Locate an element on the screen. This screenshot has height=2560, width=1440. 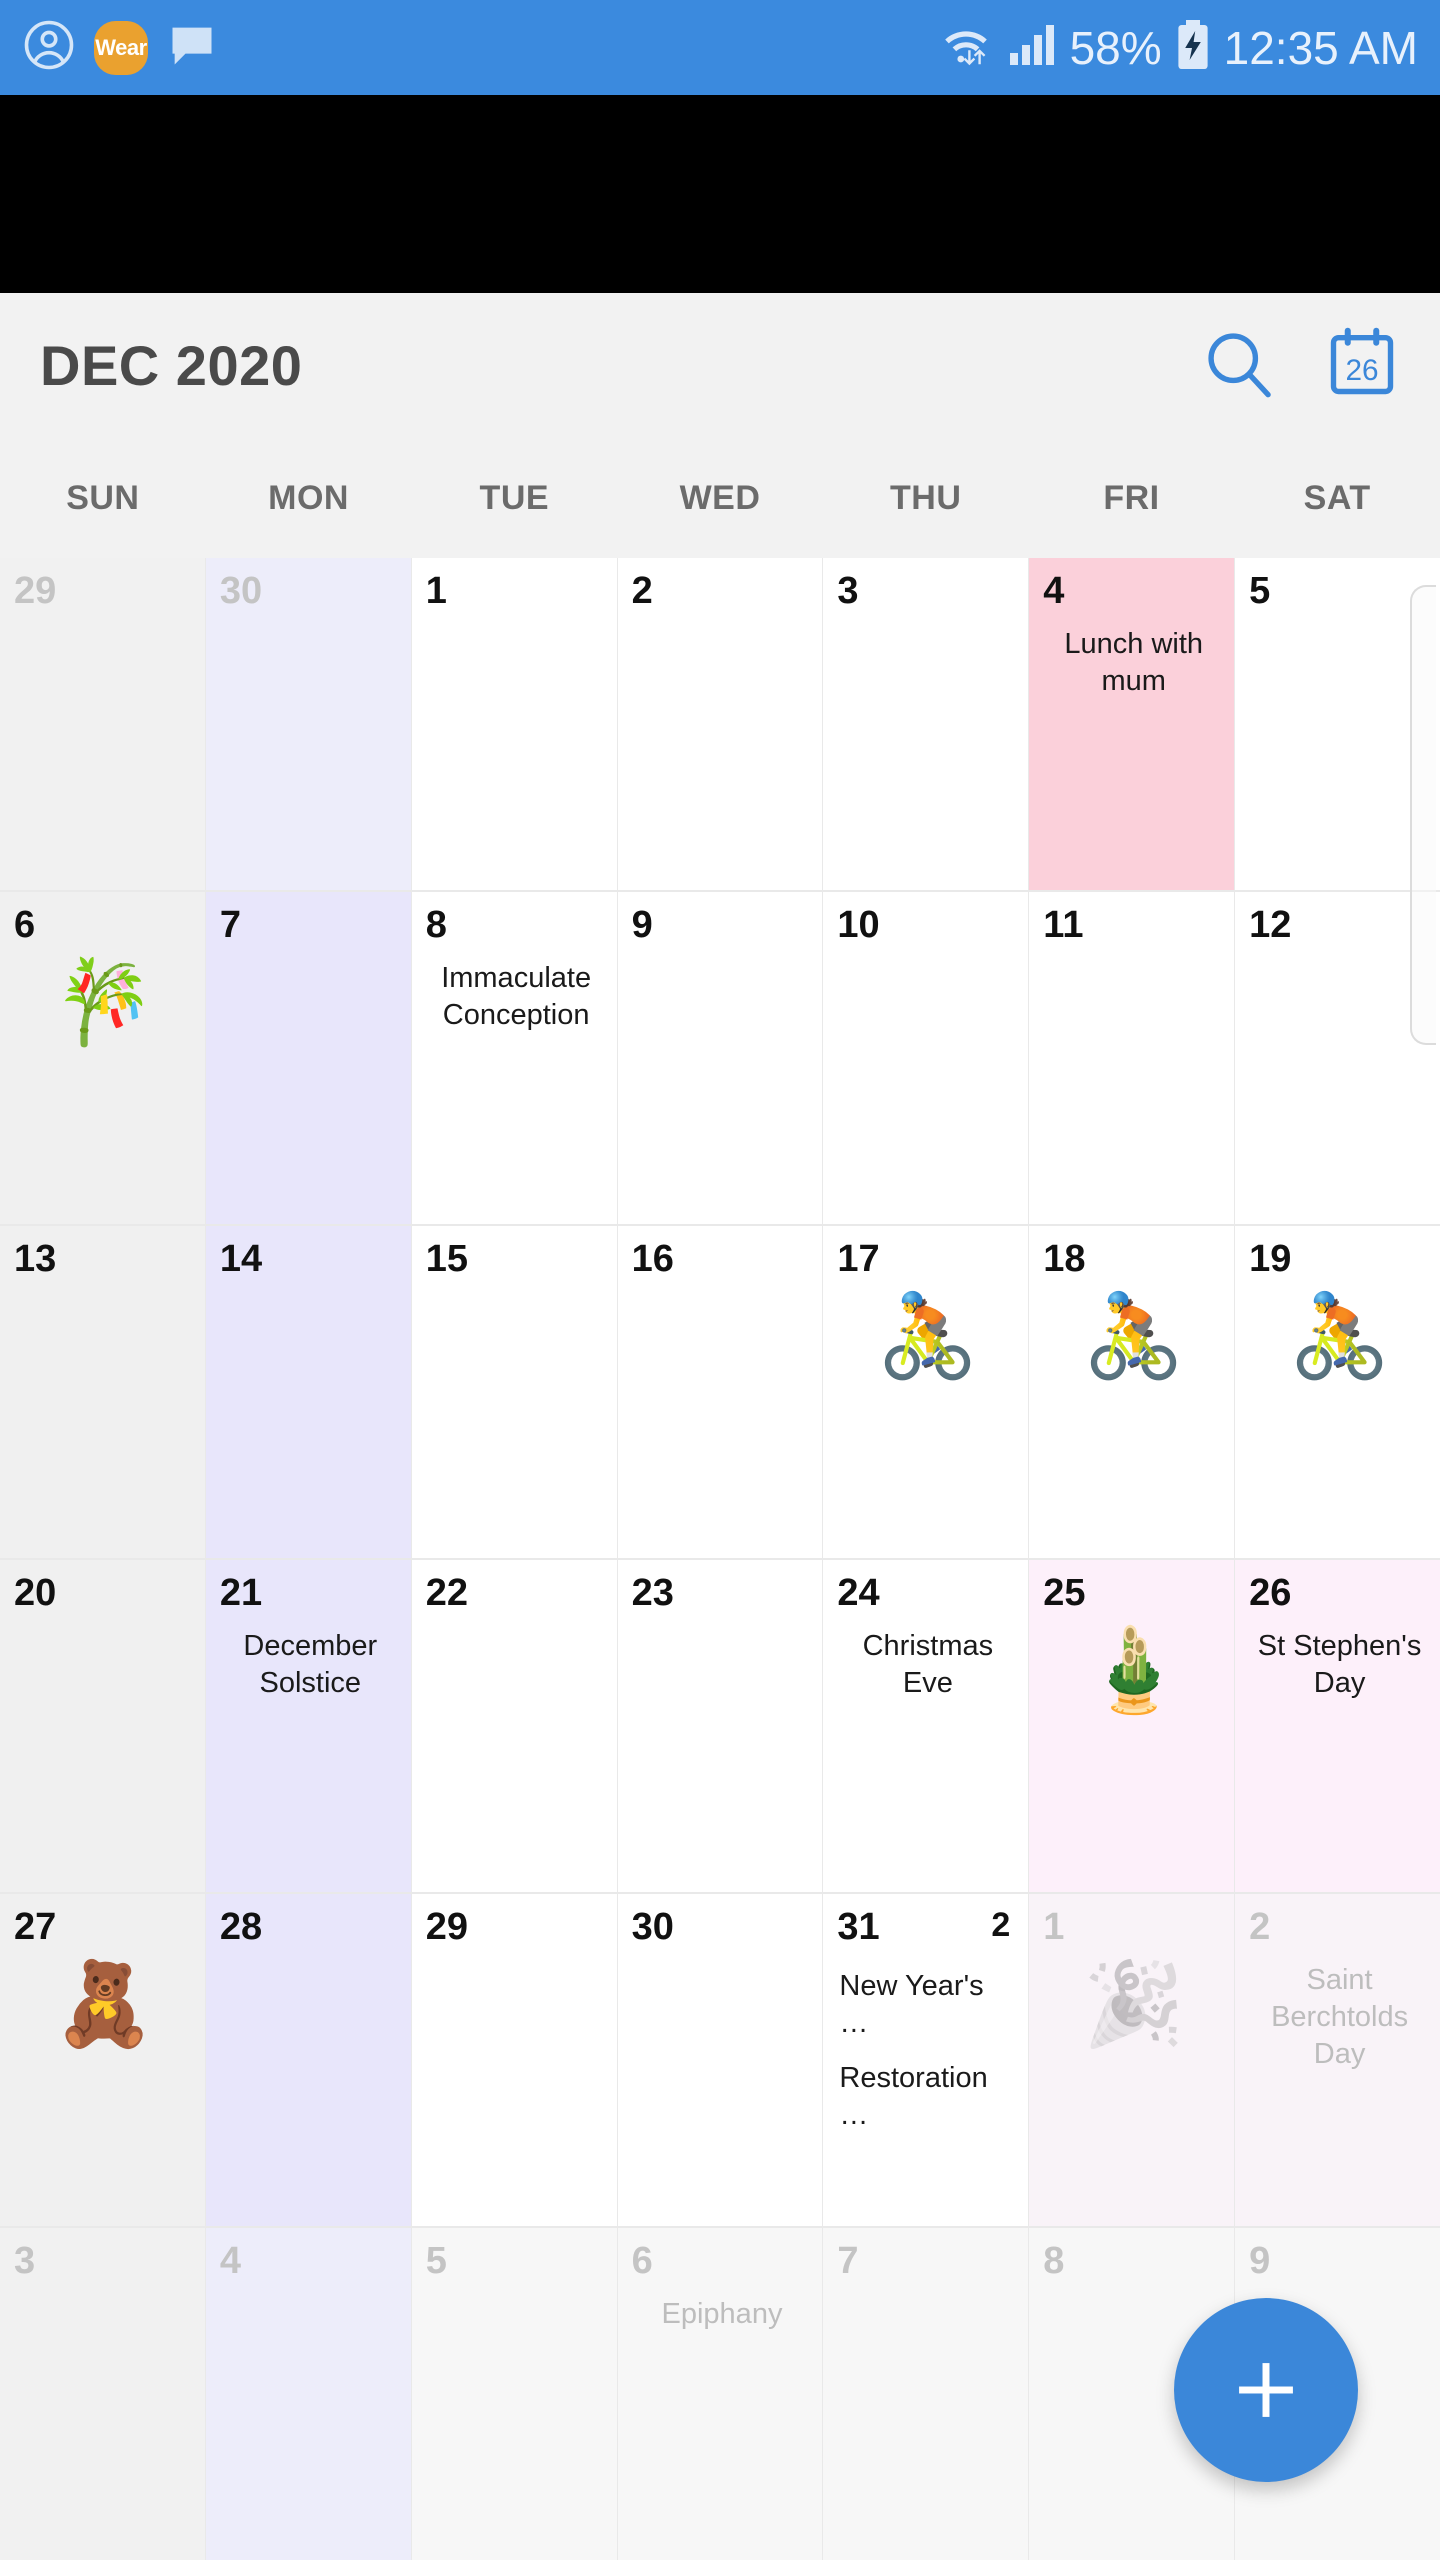
day-cell: 2 Saint Berchtolds Day is located at coordinates (1337, 2060).